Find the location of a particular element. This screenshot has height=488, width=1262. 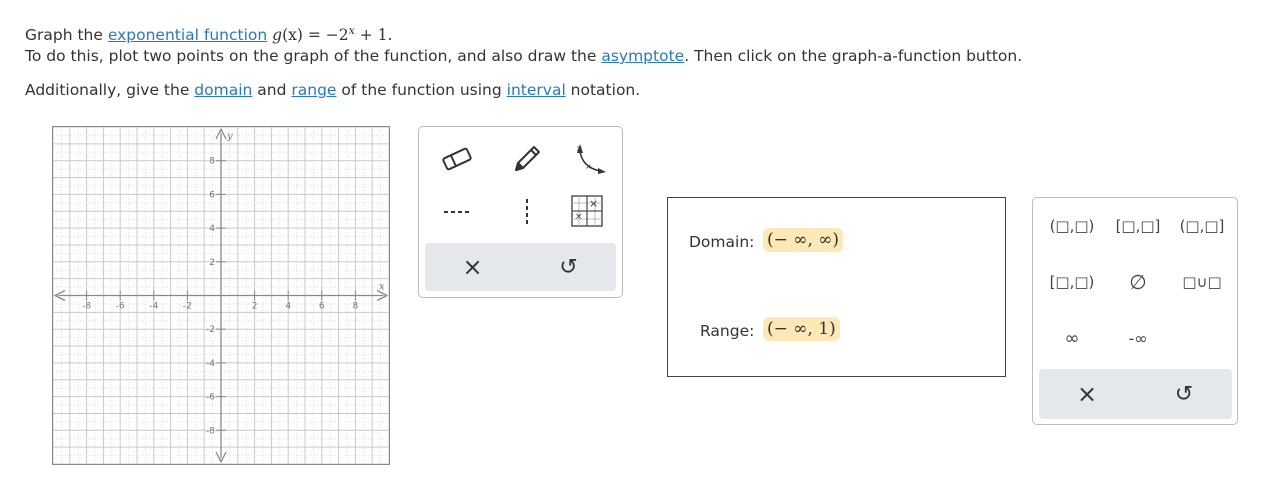

x-axis-label: x is located at coordinates (382, 287).